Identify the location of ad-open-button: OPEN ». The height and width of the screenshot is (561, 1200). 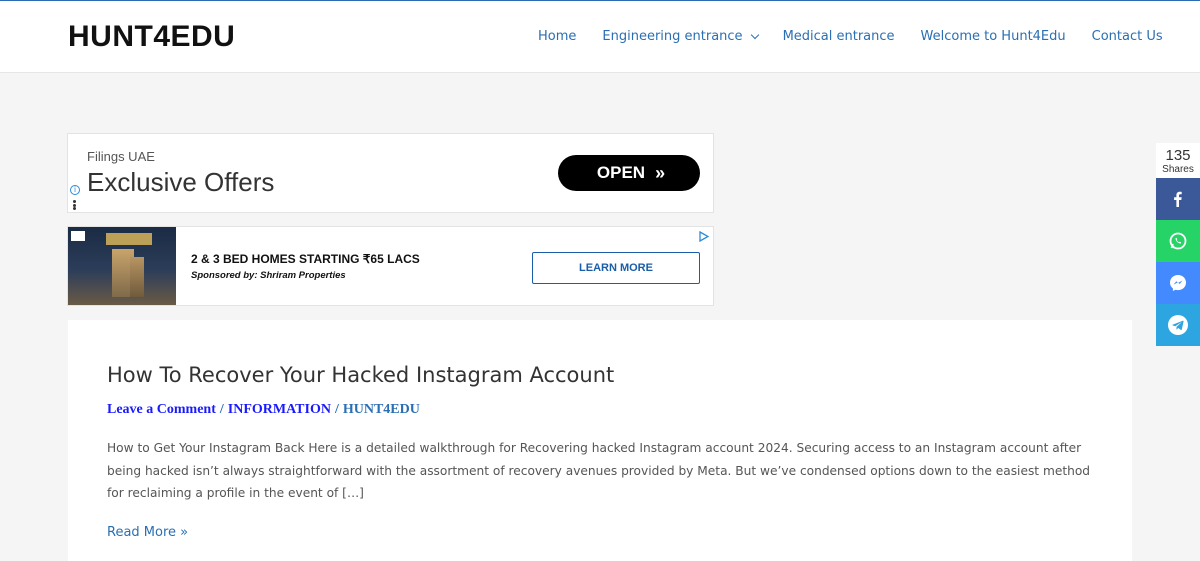
(629, 173).